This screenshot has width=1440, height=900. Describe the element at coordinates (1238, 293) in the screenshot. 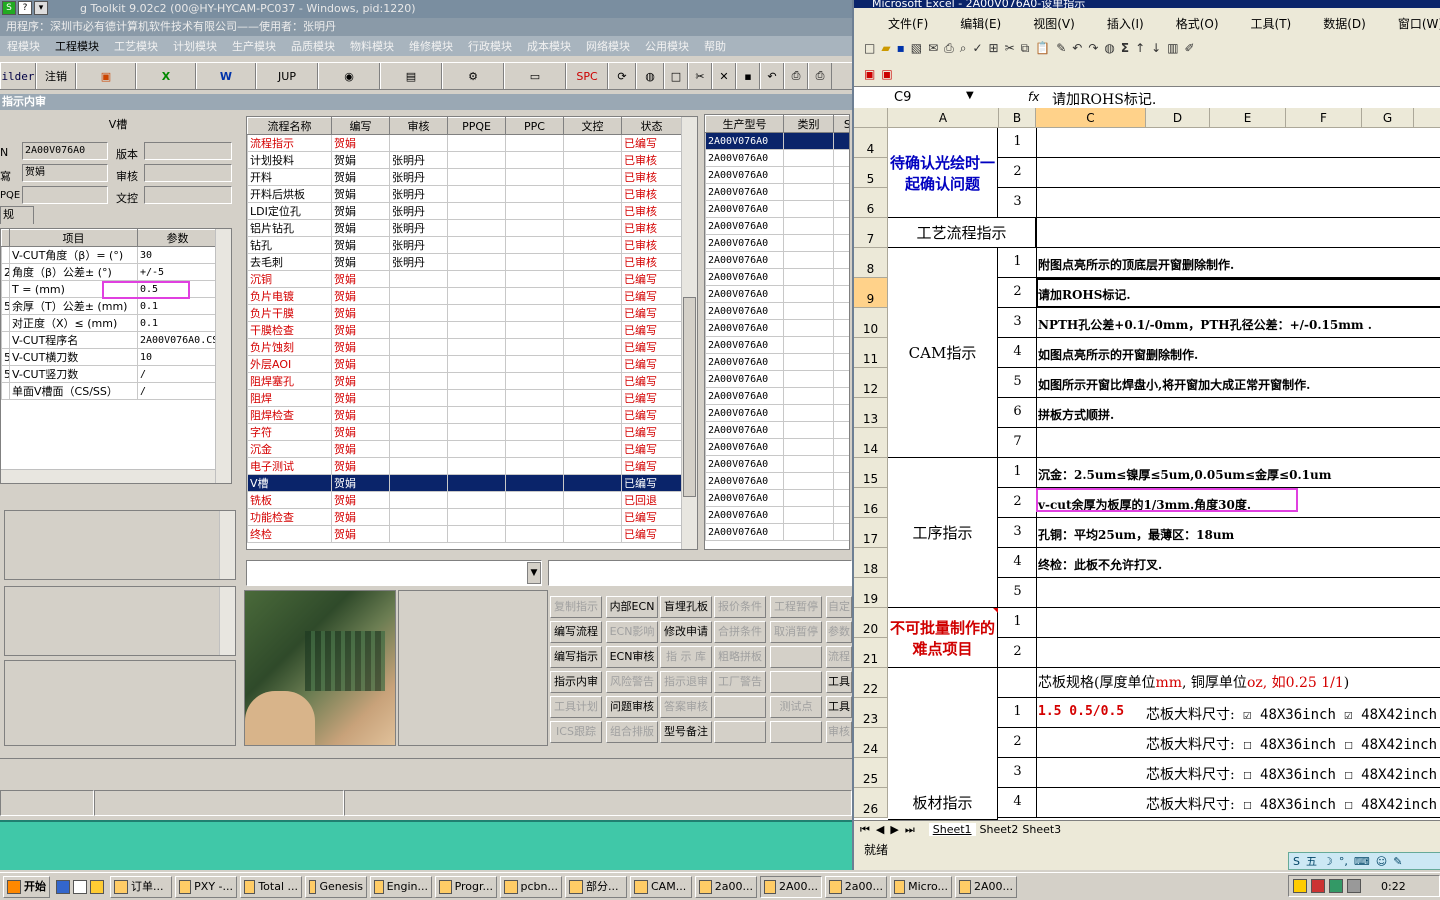

I see `active-cell-c9` at that location.